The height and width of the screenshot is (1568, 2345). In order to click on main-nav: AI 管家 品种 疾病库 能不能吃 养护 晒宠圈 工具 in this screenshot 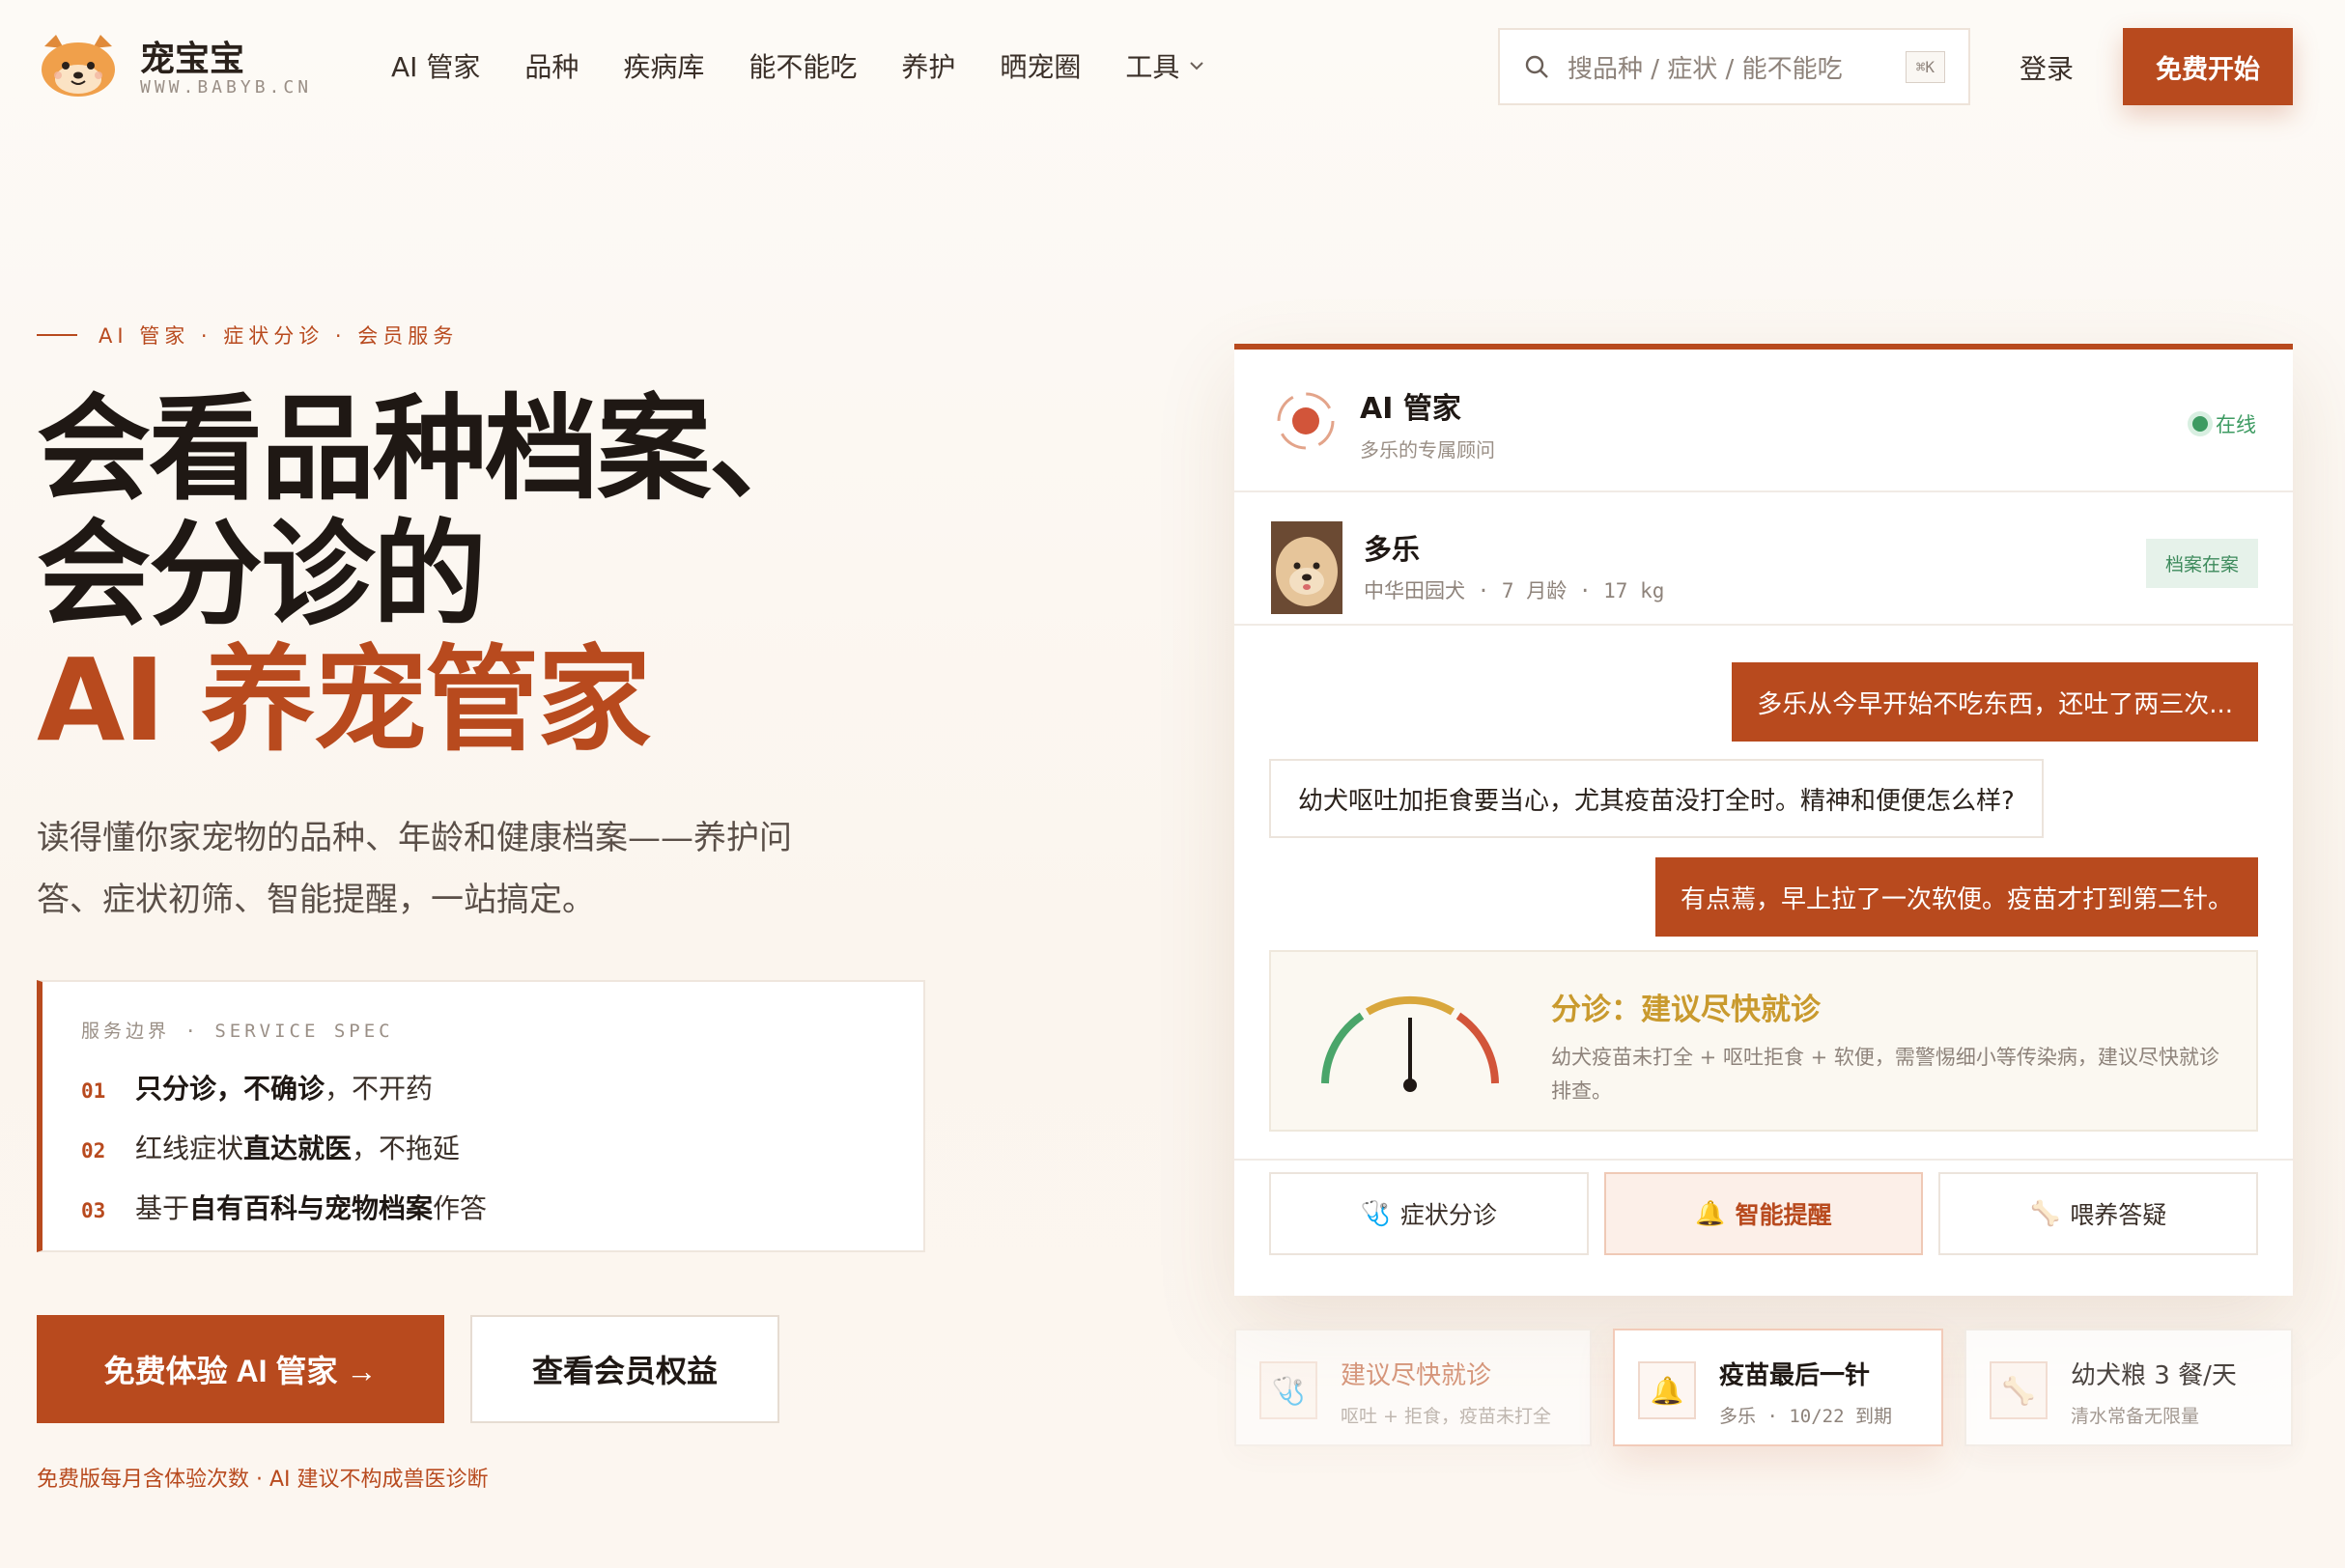, I will do `click(798, 66)`.